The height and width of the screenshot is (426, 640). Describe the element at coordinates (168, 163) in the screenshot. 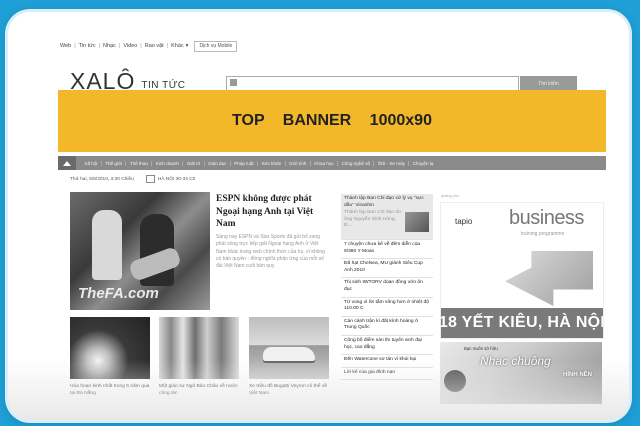

I see `category-business: Kinh doanh` at that location.